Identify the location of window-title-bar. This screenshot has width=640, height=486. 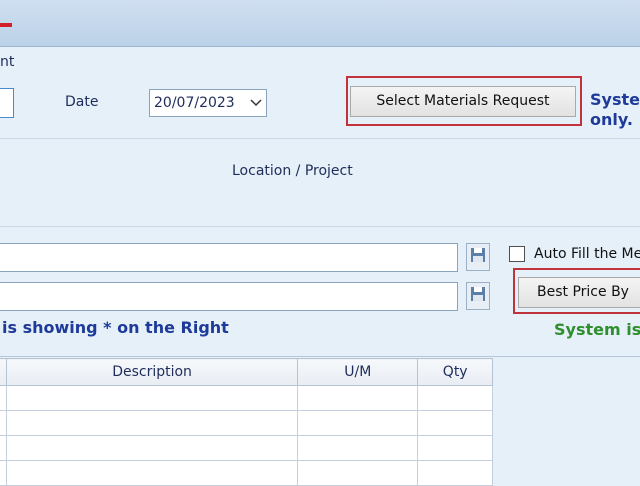
(320, 23).